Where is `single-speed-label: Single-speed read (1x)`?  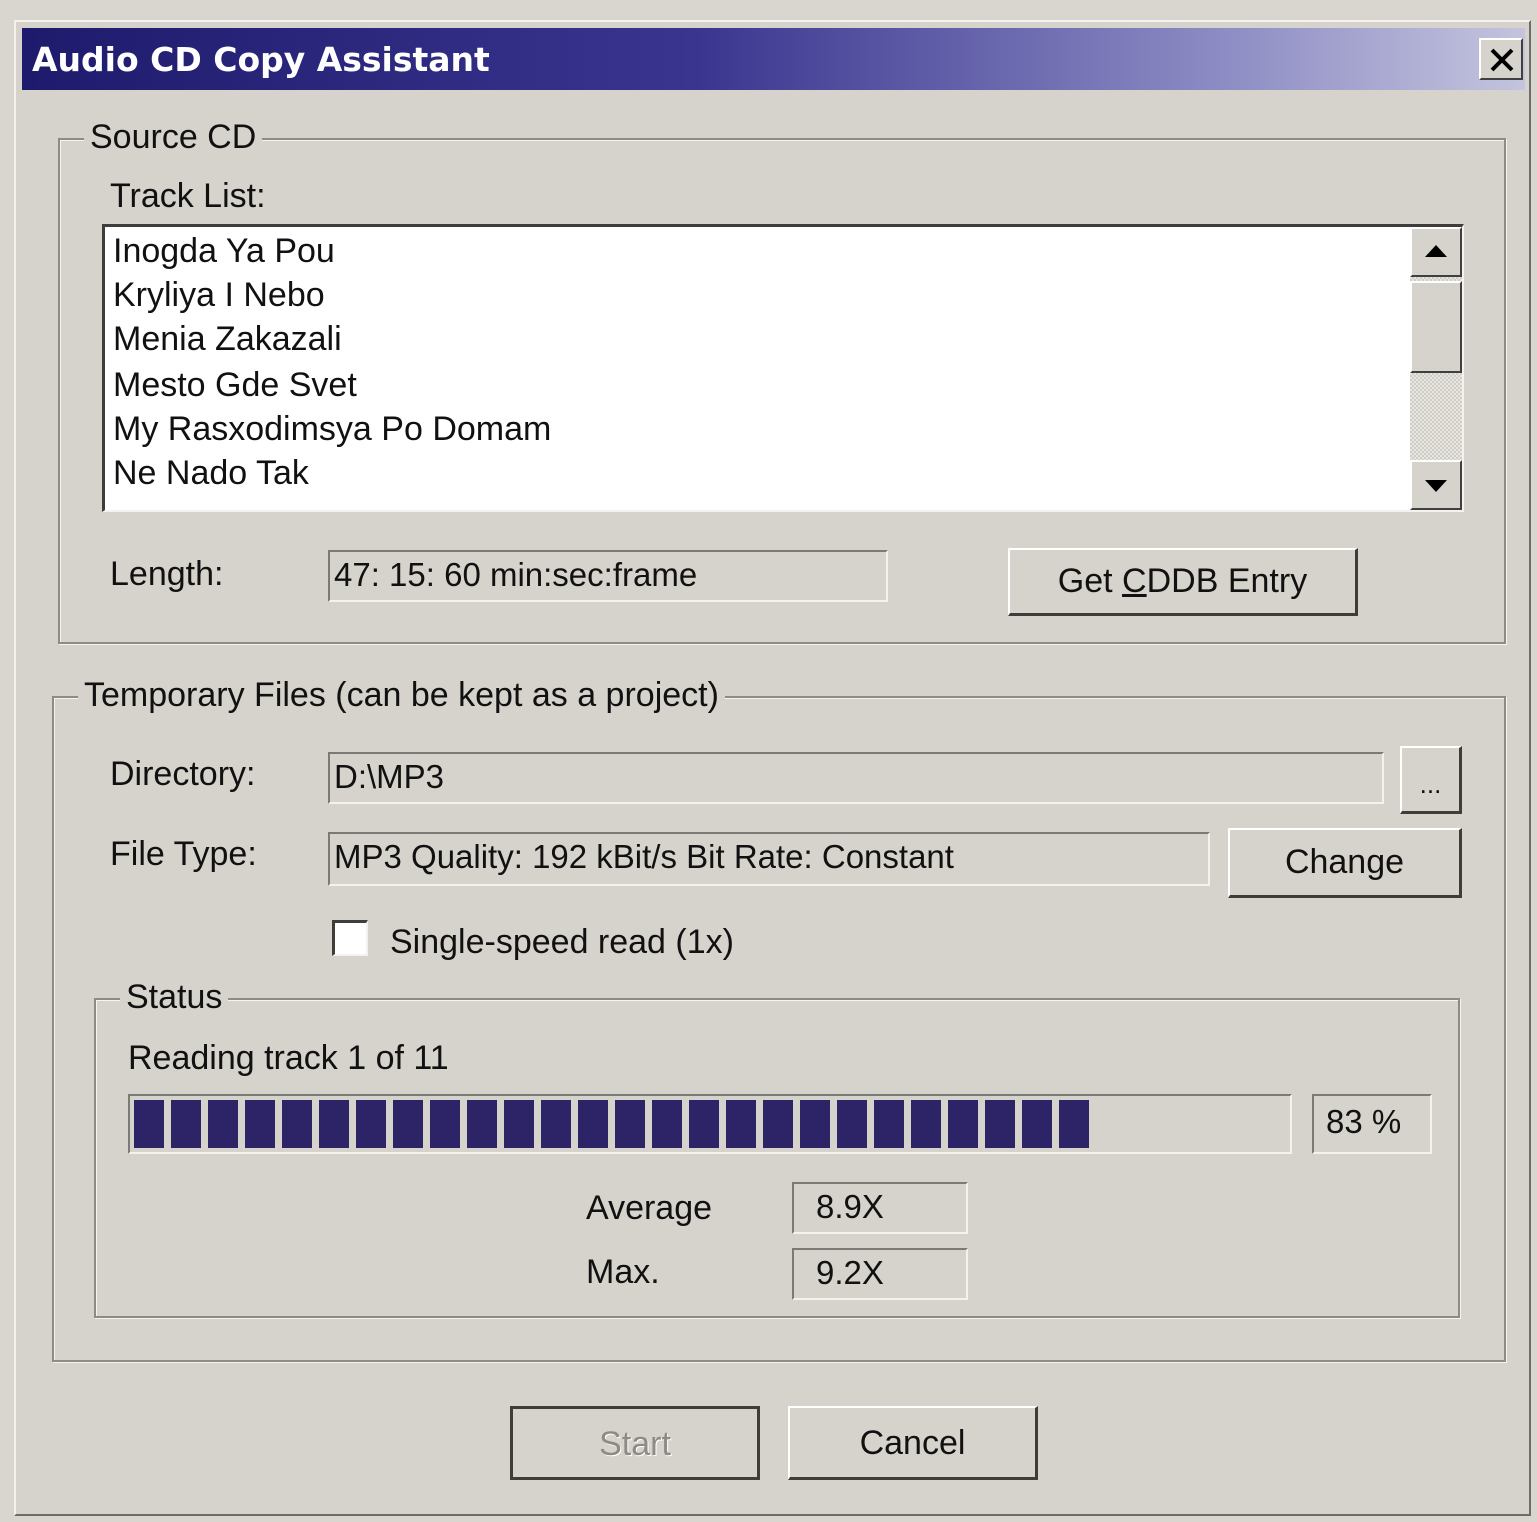 single-speed-label: Single-speed read (1x) is located at coordinates (562, 942).